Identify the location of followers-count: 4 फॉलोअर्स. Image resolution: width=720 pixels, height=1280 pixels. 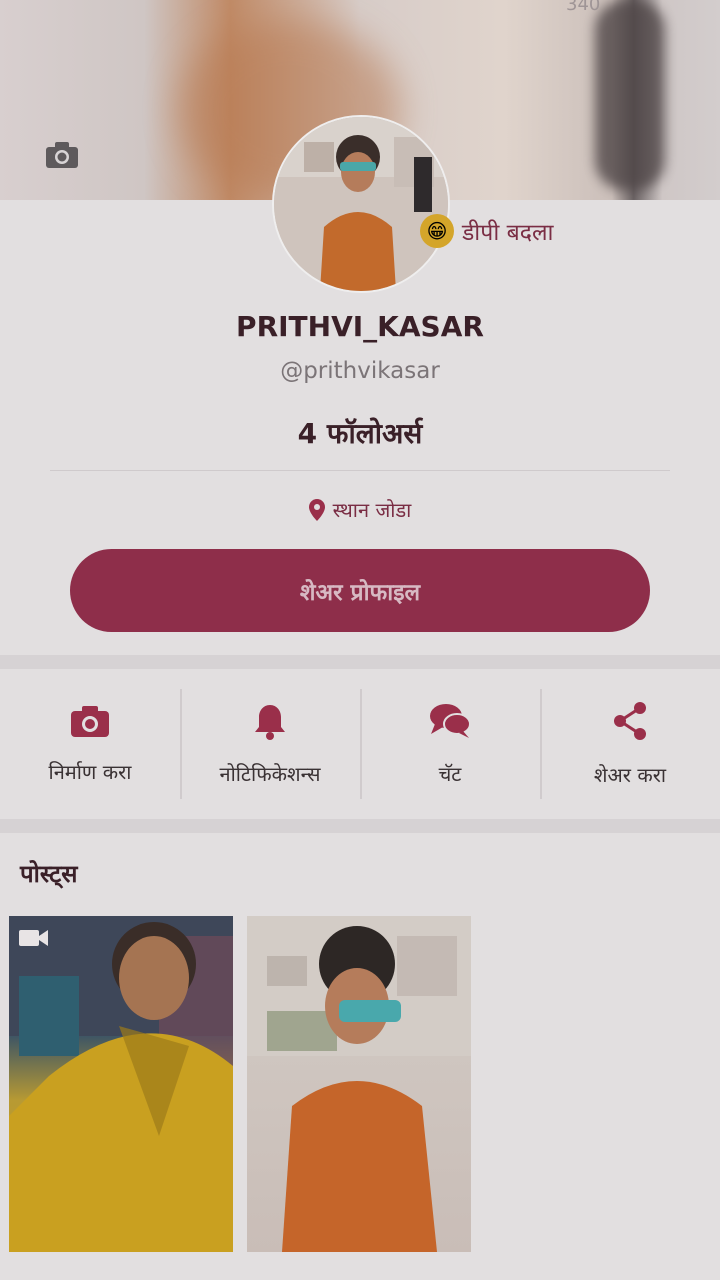
(360, 433).